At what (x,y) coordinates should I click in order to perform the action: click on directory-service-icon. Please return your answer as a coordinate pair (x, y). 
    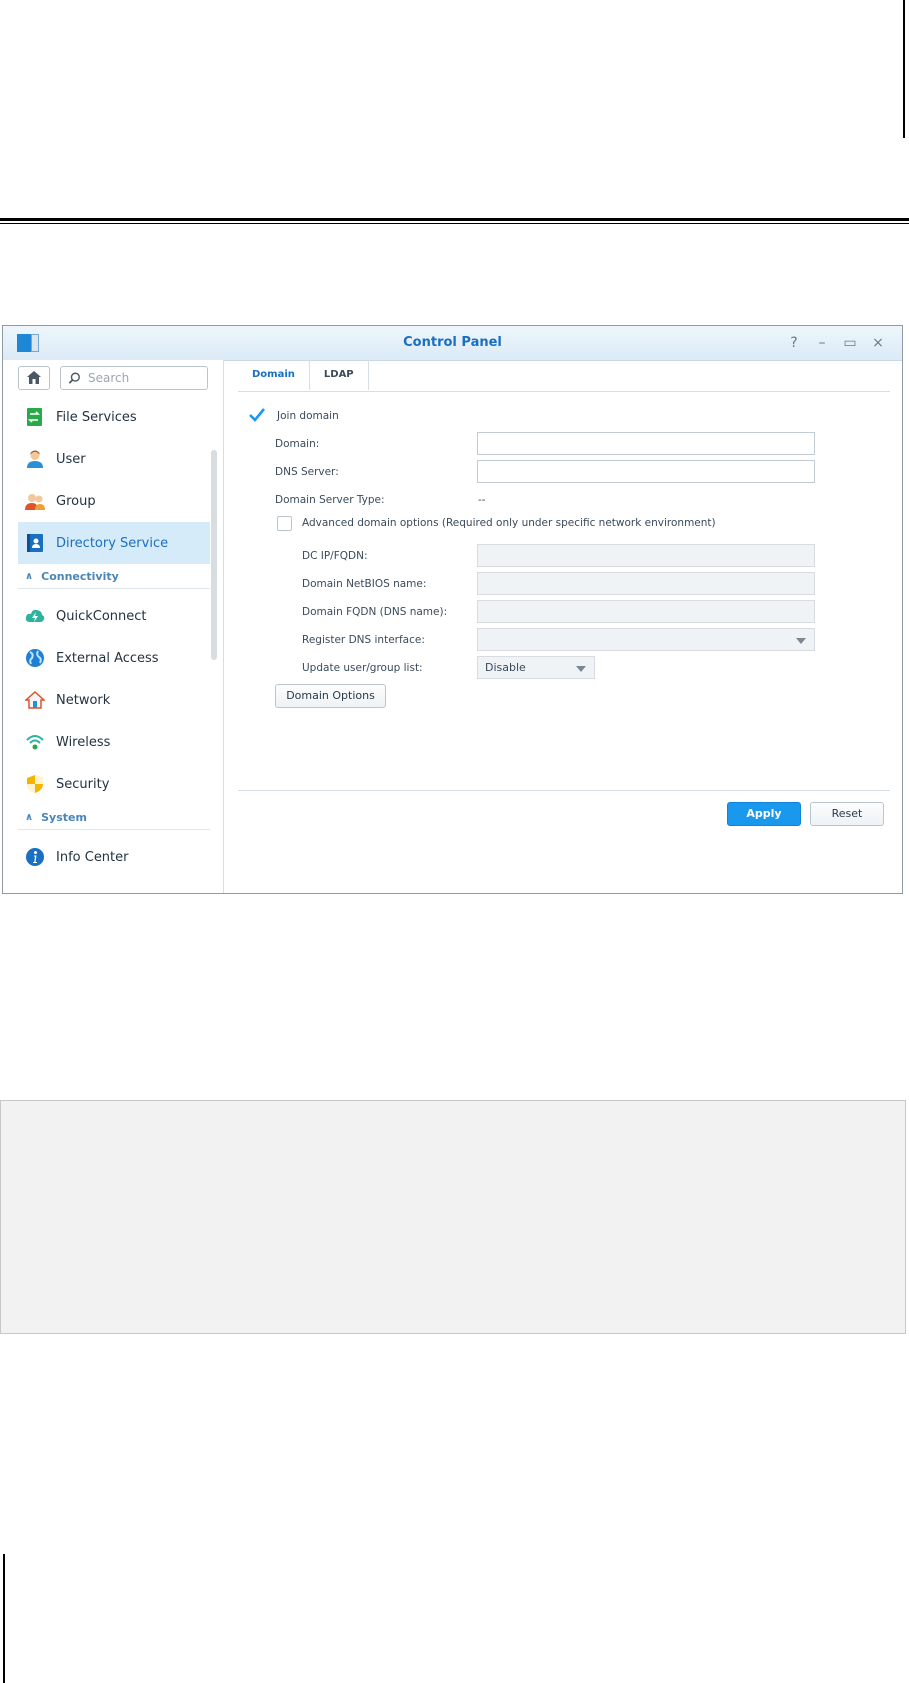
    Looking at the image, I should click on (35, 543).